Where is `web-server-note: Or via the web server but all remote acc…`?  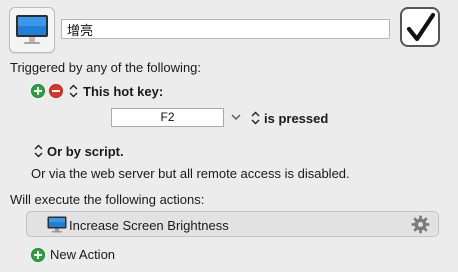 web-server-note: Or via the web server but all remote acc… is located at coordinates (190, 173).